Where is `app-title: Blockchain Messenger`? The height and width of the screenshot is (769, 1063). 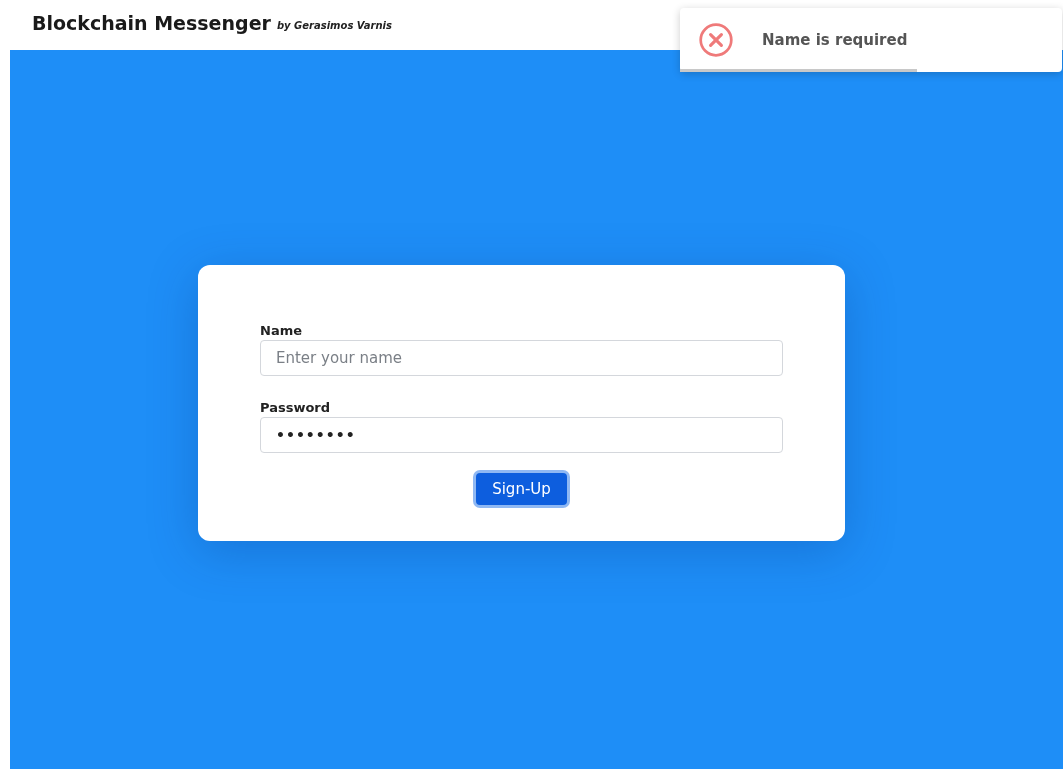 app-title: Blockchain Messenger is located at coordinates (151, 23).